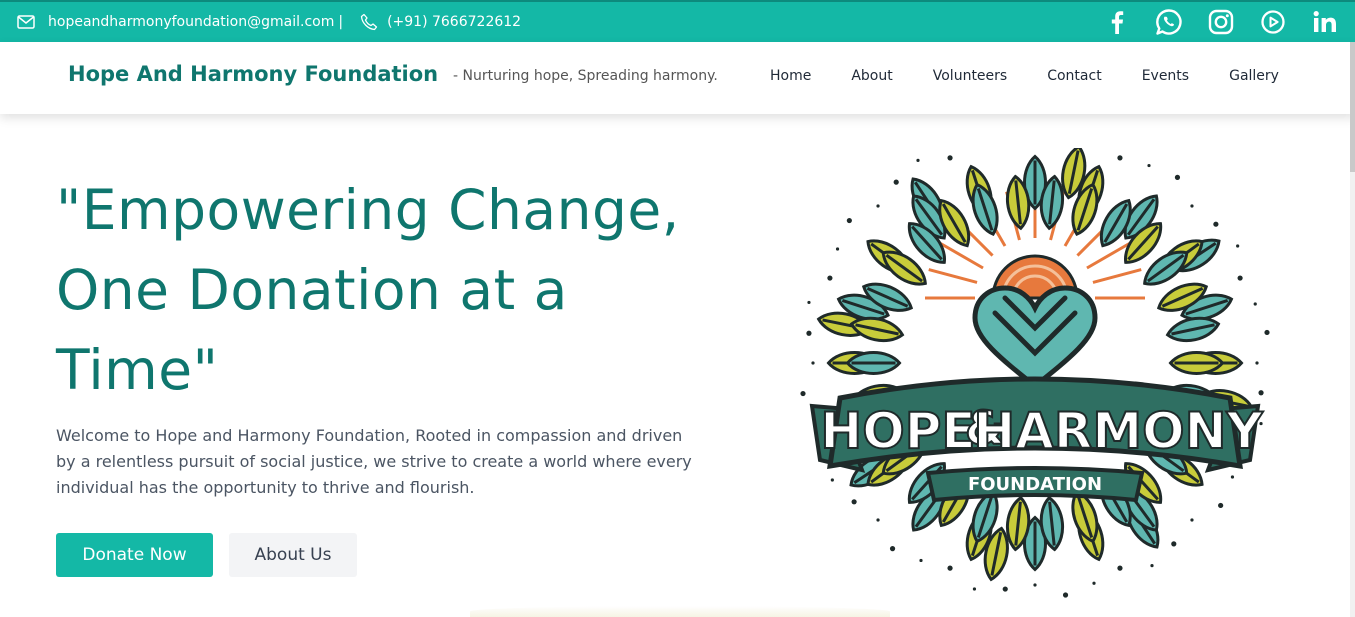 Image resolution: width=1355 pixels, height=617 pixels. Describe the element at coordinates (1352, 107) in the screenshot. I see `scrollbar-thumb` at that location.